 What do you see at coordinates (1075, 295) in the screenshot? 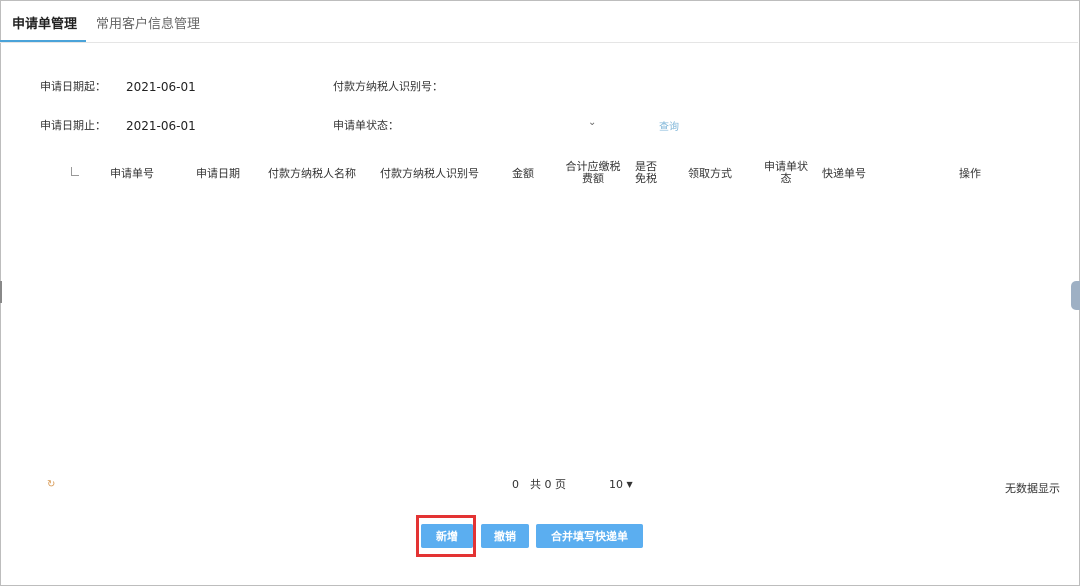
I see `right-scroll-handle` at bounding box center [1075, 295].